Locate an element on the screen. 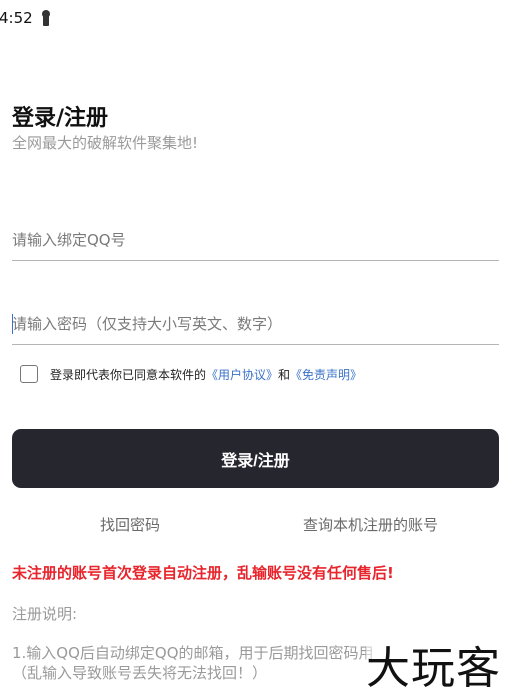 This screenshot has height=697, width=527. status-bar: 4:52 is located at coordinates (25, 18).